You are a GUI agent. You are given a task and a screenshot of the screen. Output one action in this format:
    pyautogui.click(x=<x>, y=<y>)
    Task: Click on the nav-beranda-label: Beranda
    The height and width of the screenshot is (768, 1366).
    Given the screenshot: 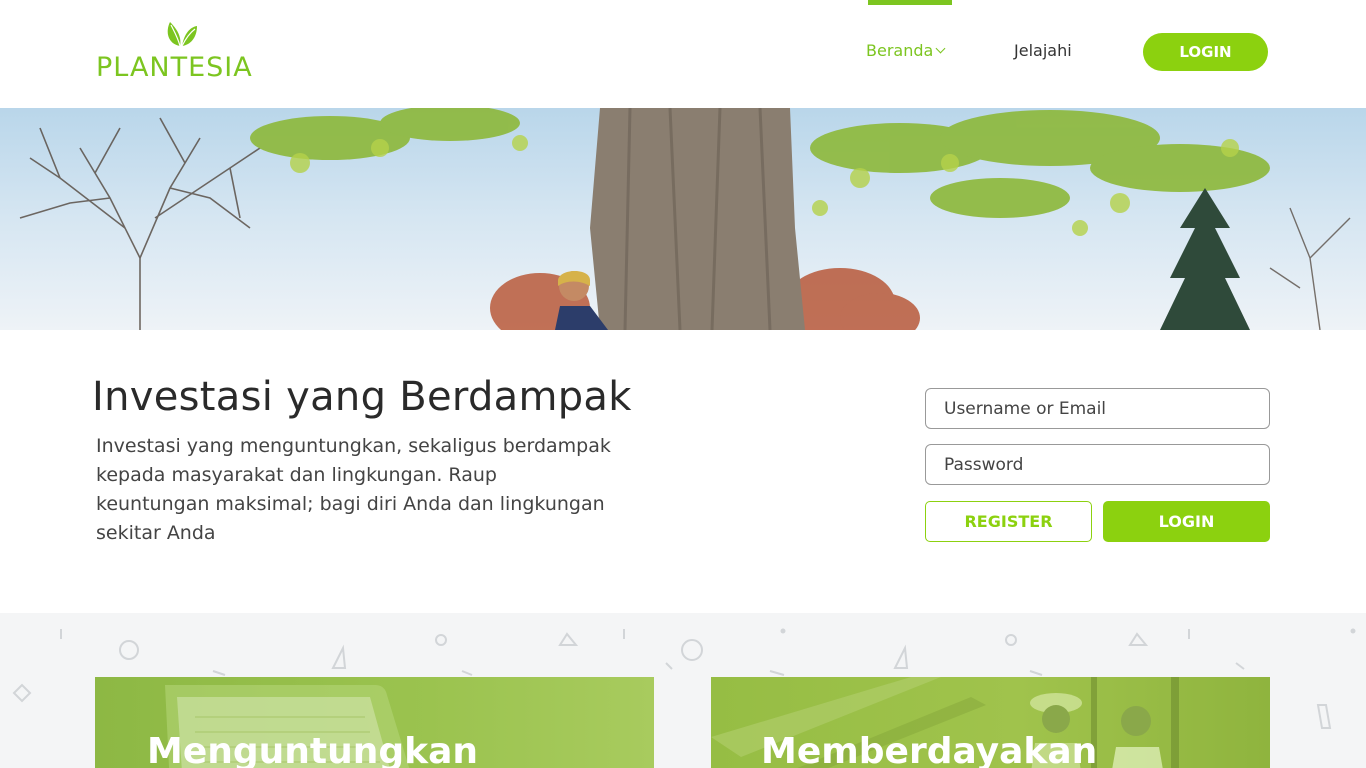 What is the action you would take?
    pyautogui.click(x=900, y=50)
    